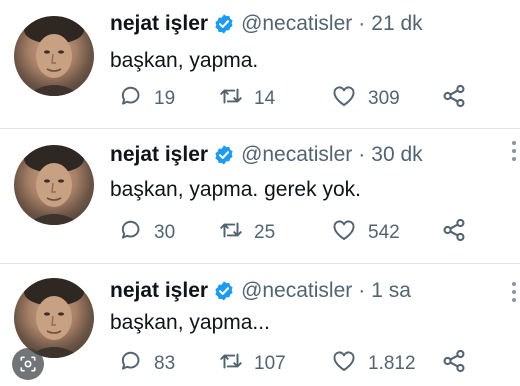 This screenshot has height=386, width=520. Describe the element at coordinates (265, 232) in the screenshot. I see `retweet-count: 25` at that location.